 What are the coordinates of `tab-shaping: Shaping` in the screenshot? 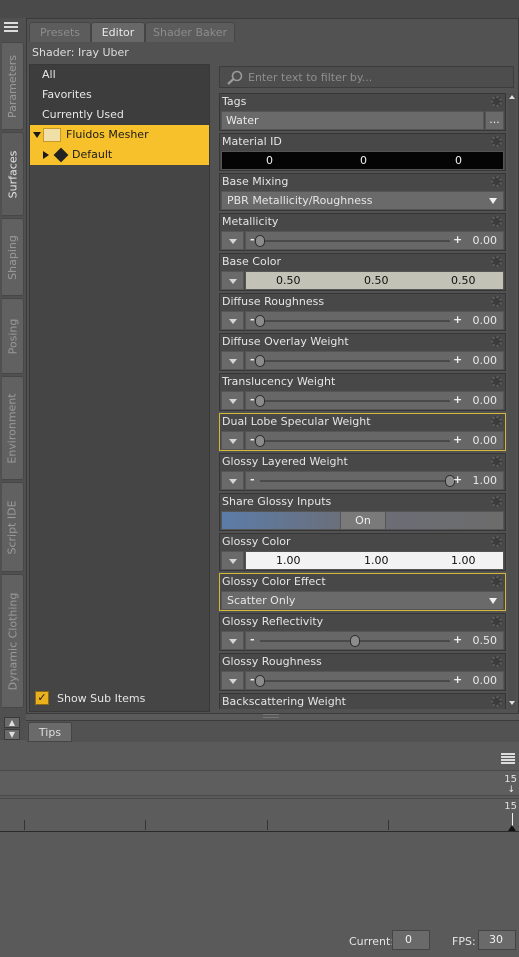 It's located at (13, 257).